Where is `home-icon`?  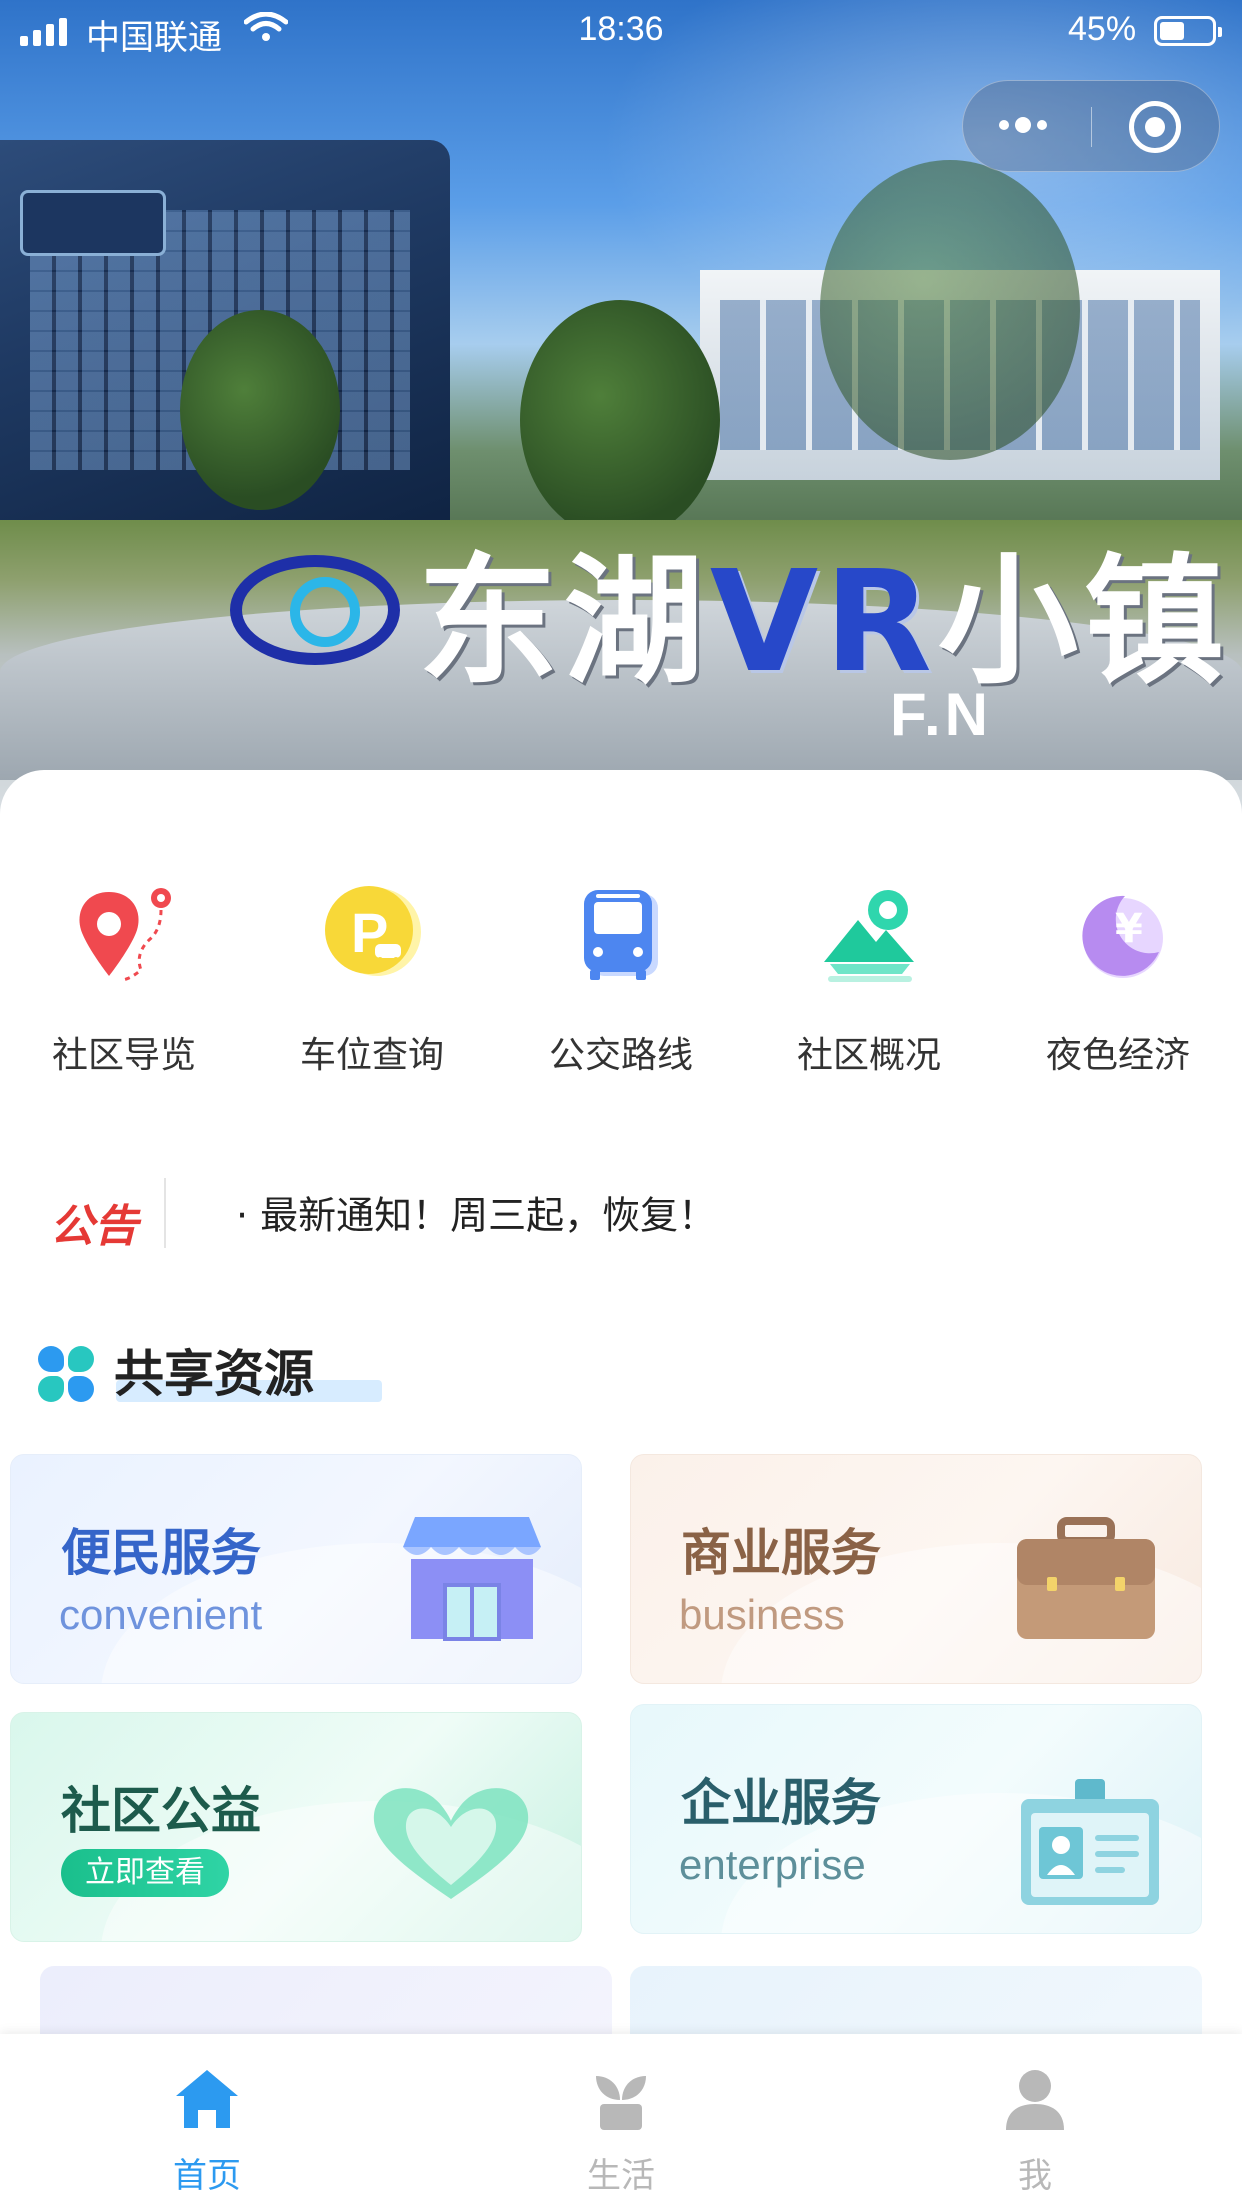
home-icon is located at coordinates (207, 2099).